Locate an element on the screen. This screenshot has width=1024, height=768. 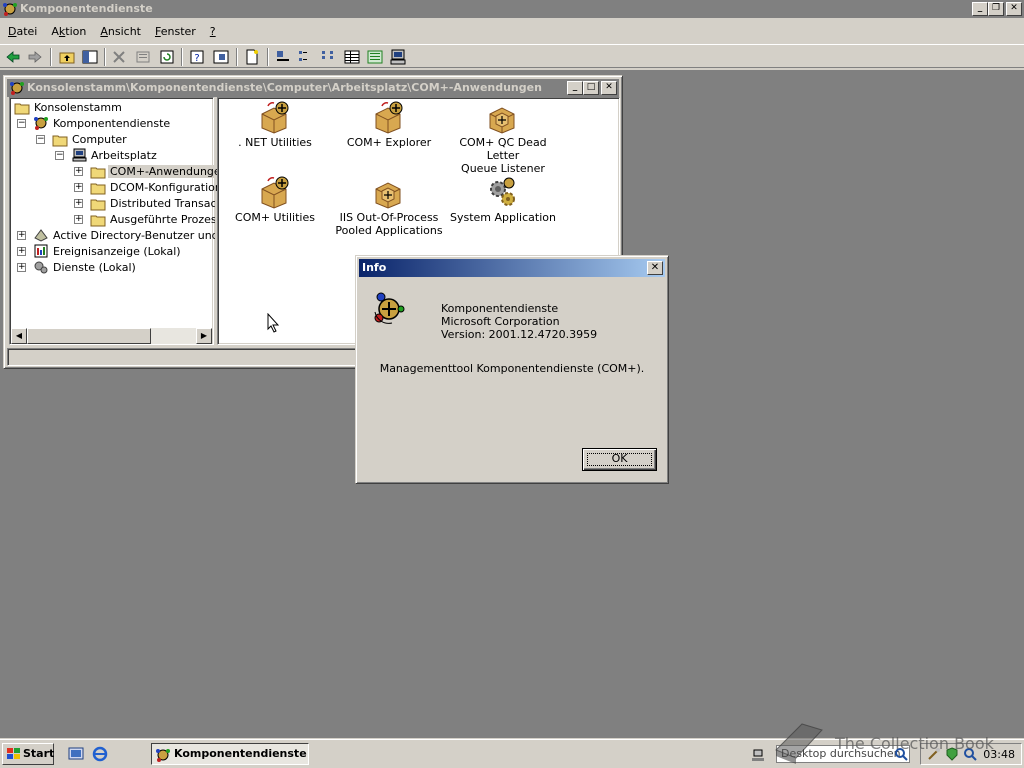
network-icon is located at coordinates (758, 755).